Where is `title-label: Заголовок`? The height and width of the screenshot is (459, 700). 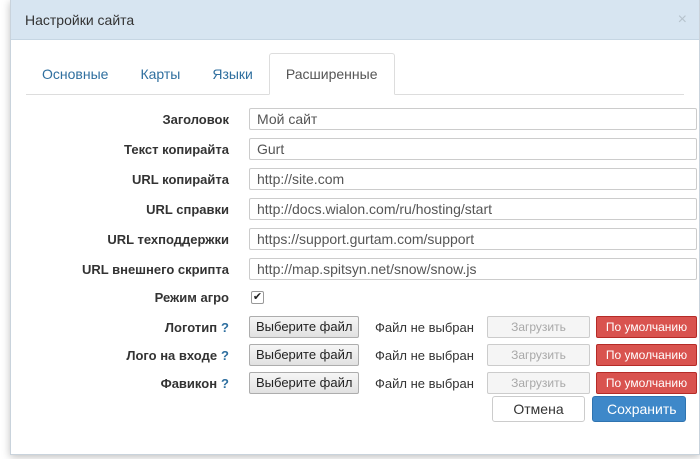
title-label: Заголовок is located at coordinates (195, 119).